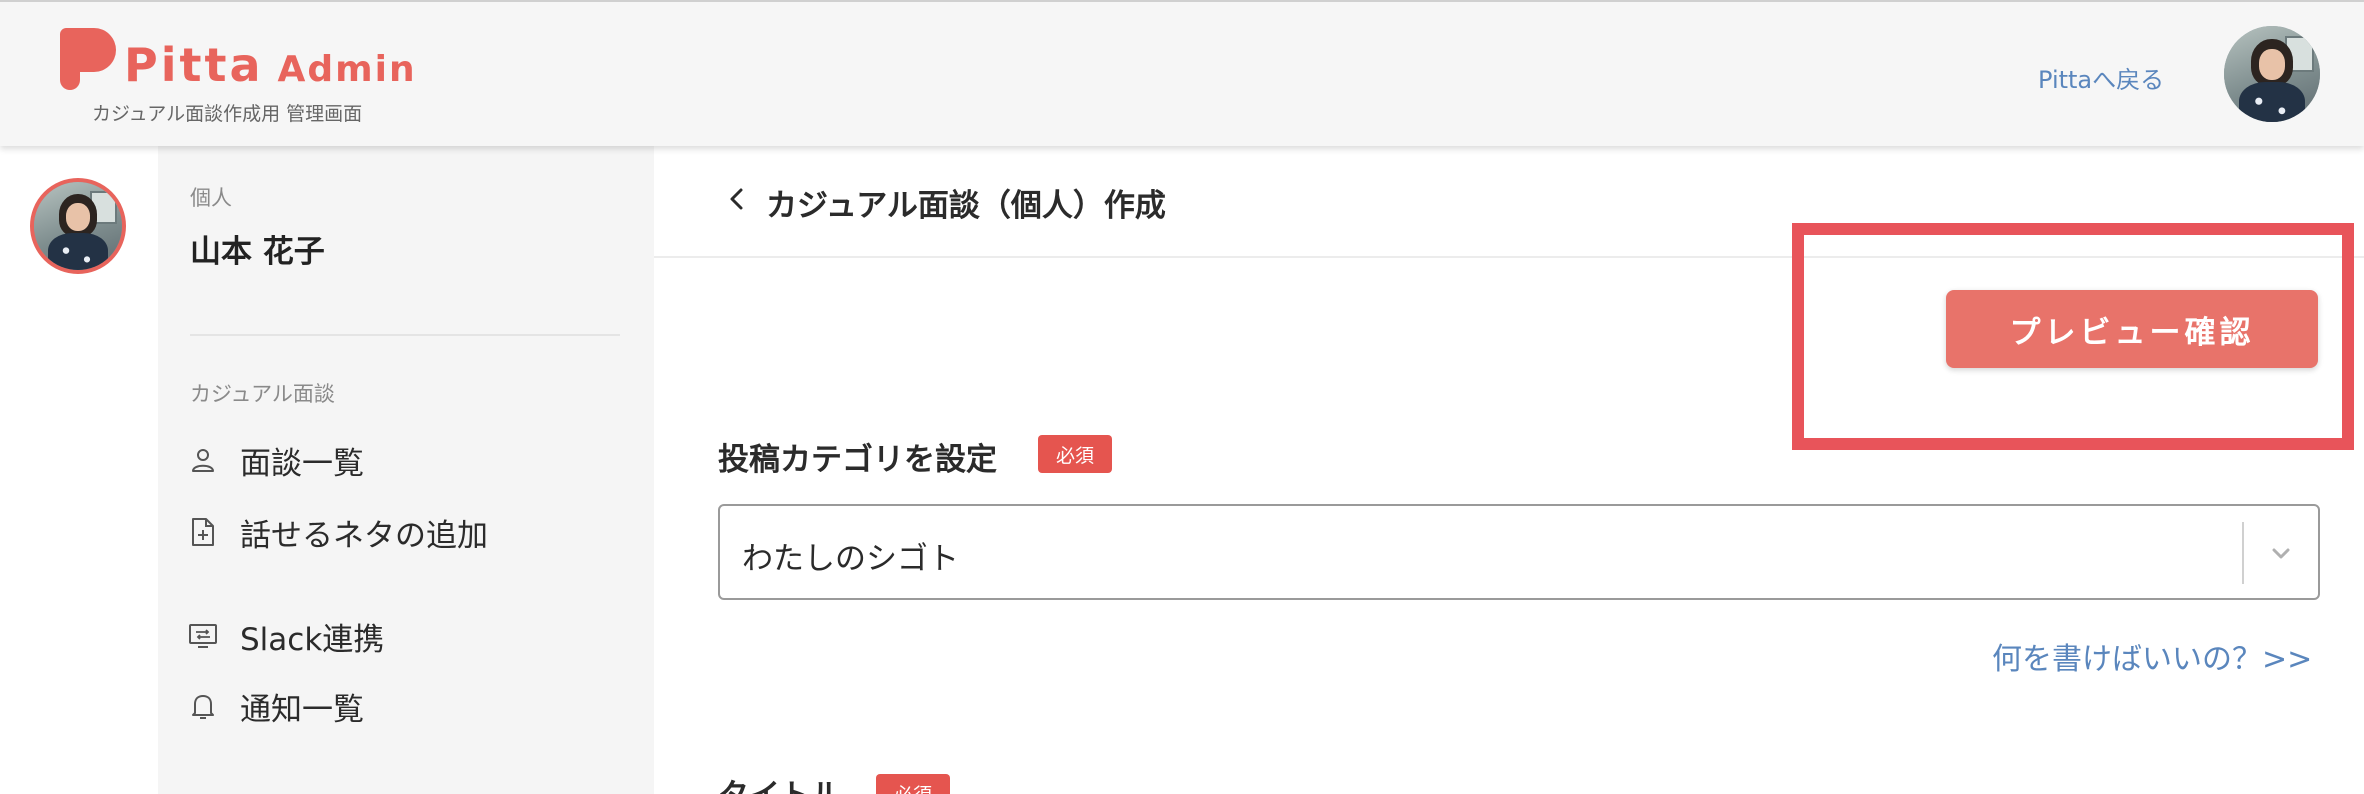 The image size is (2364, 794). Describe the element at coordinates (257, 252) in the screenshot. I see `user-name: 山本 花子` at that location.